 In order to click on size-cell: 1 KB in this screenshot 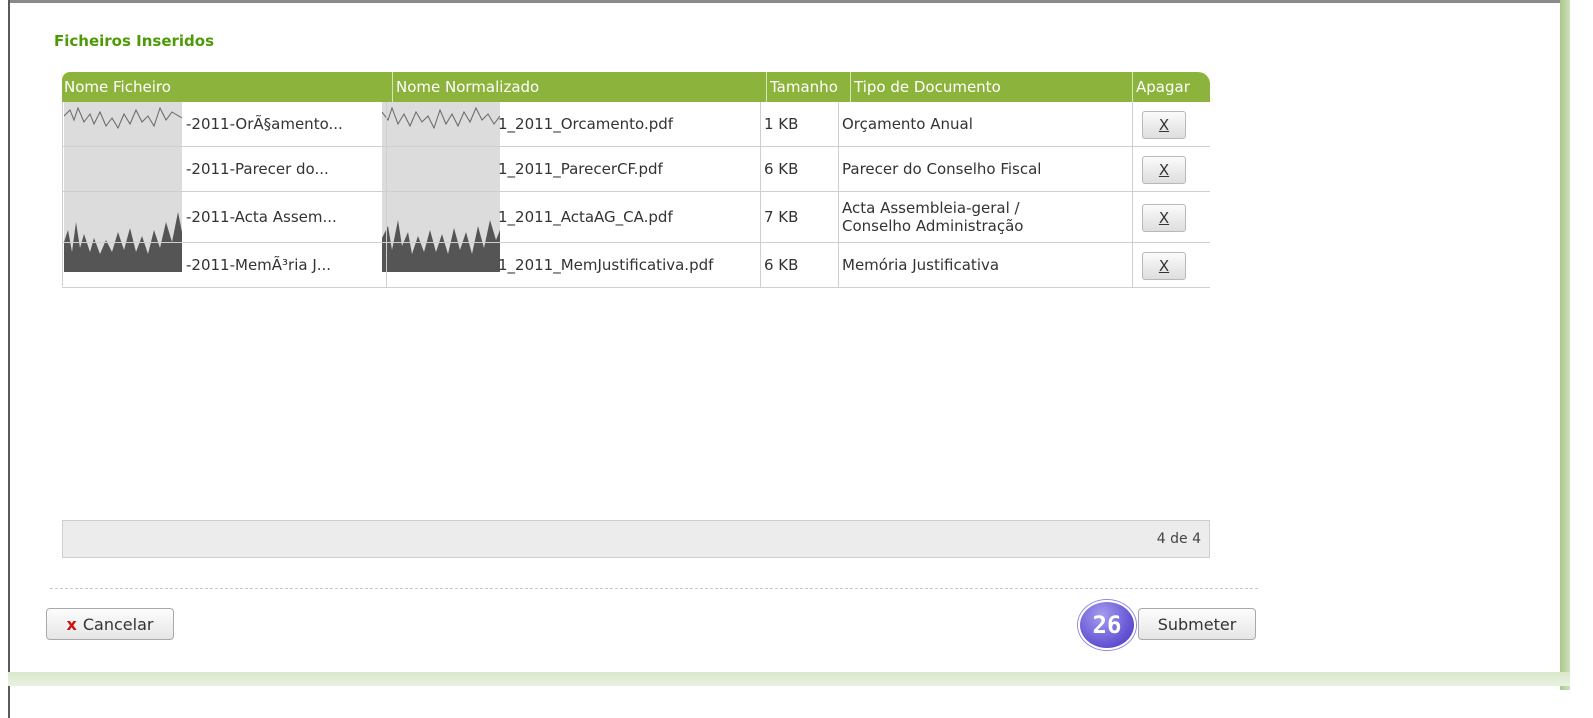, I will do `click(781, 124)`.